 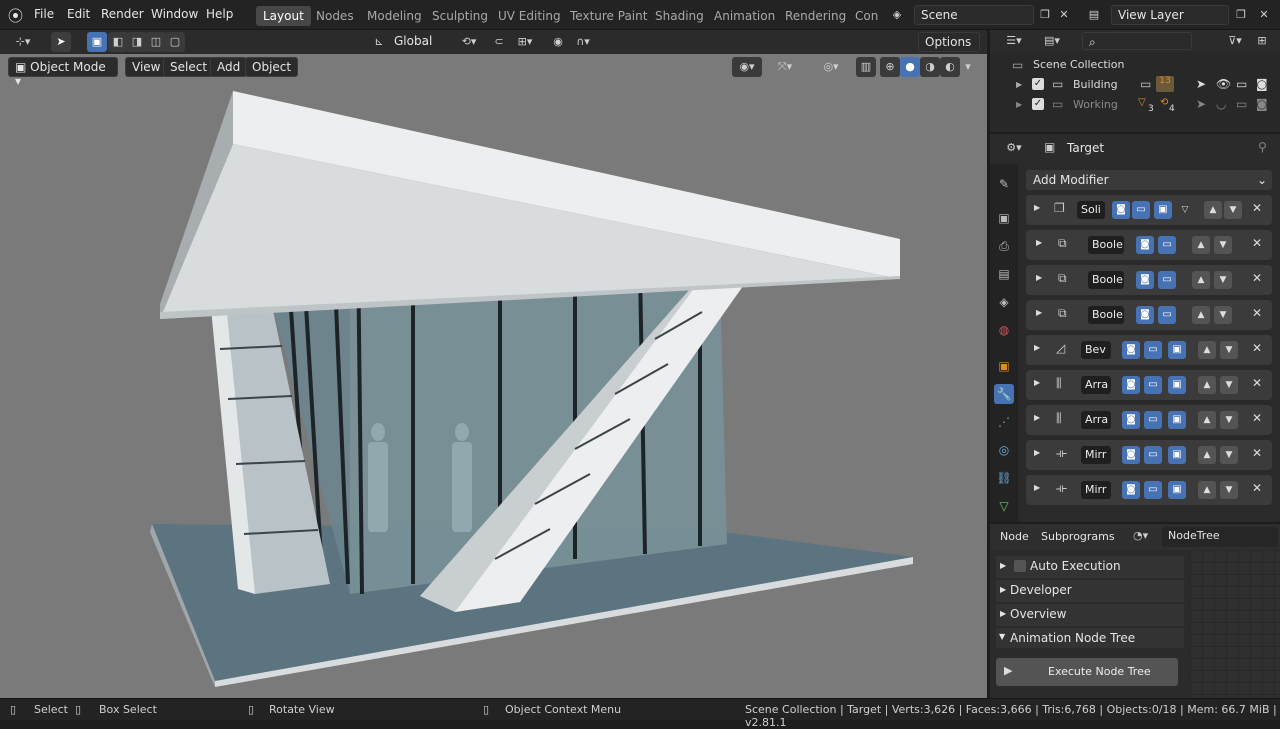 What do you see at coordinates (1137, 41) in the screenshot?
I see `outliner-search-input: ⌕` at bounding box center [1137, 41].